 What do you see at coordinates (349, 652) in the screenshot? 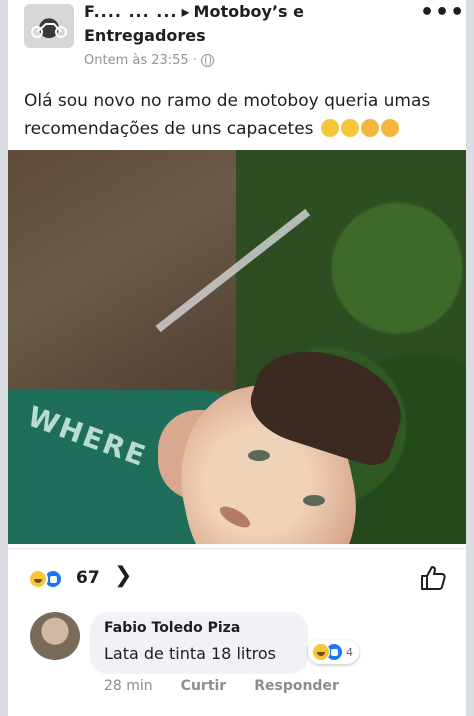
I see `comment-reaction-count: 4` at bounding box center [349, 652].